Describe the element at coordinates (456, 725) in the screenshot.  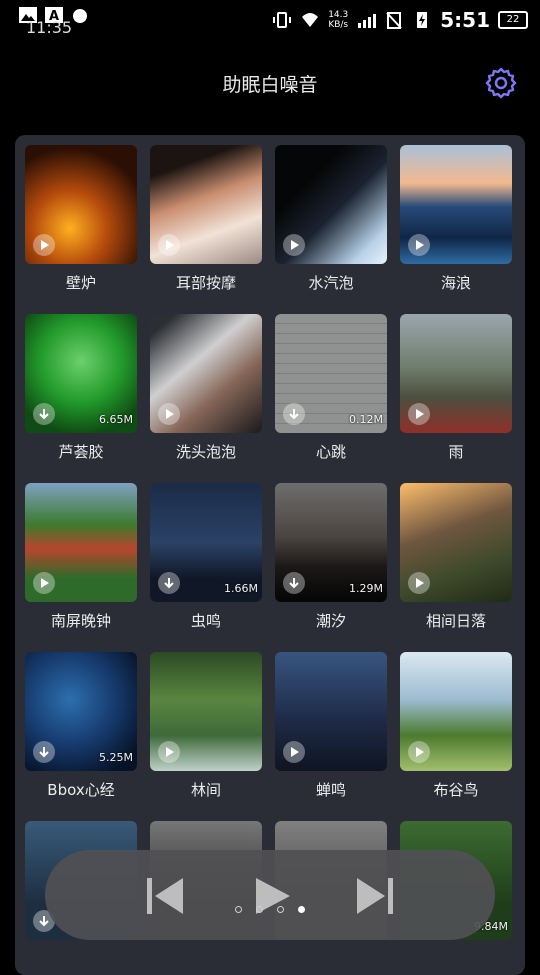
I see `sound-tile: 布谷鸟` at that location.